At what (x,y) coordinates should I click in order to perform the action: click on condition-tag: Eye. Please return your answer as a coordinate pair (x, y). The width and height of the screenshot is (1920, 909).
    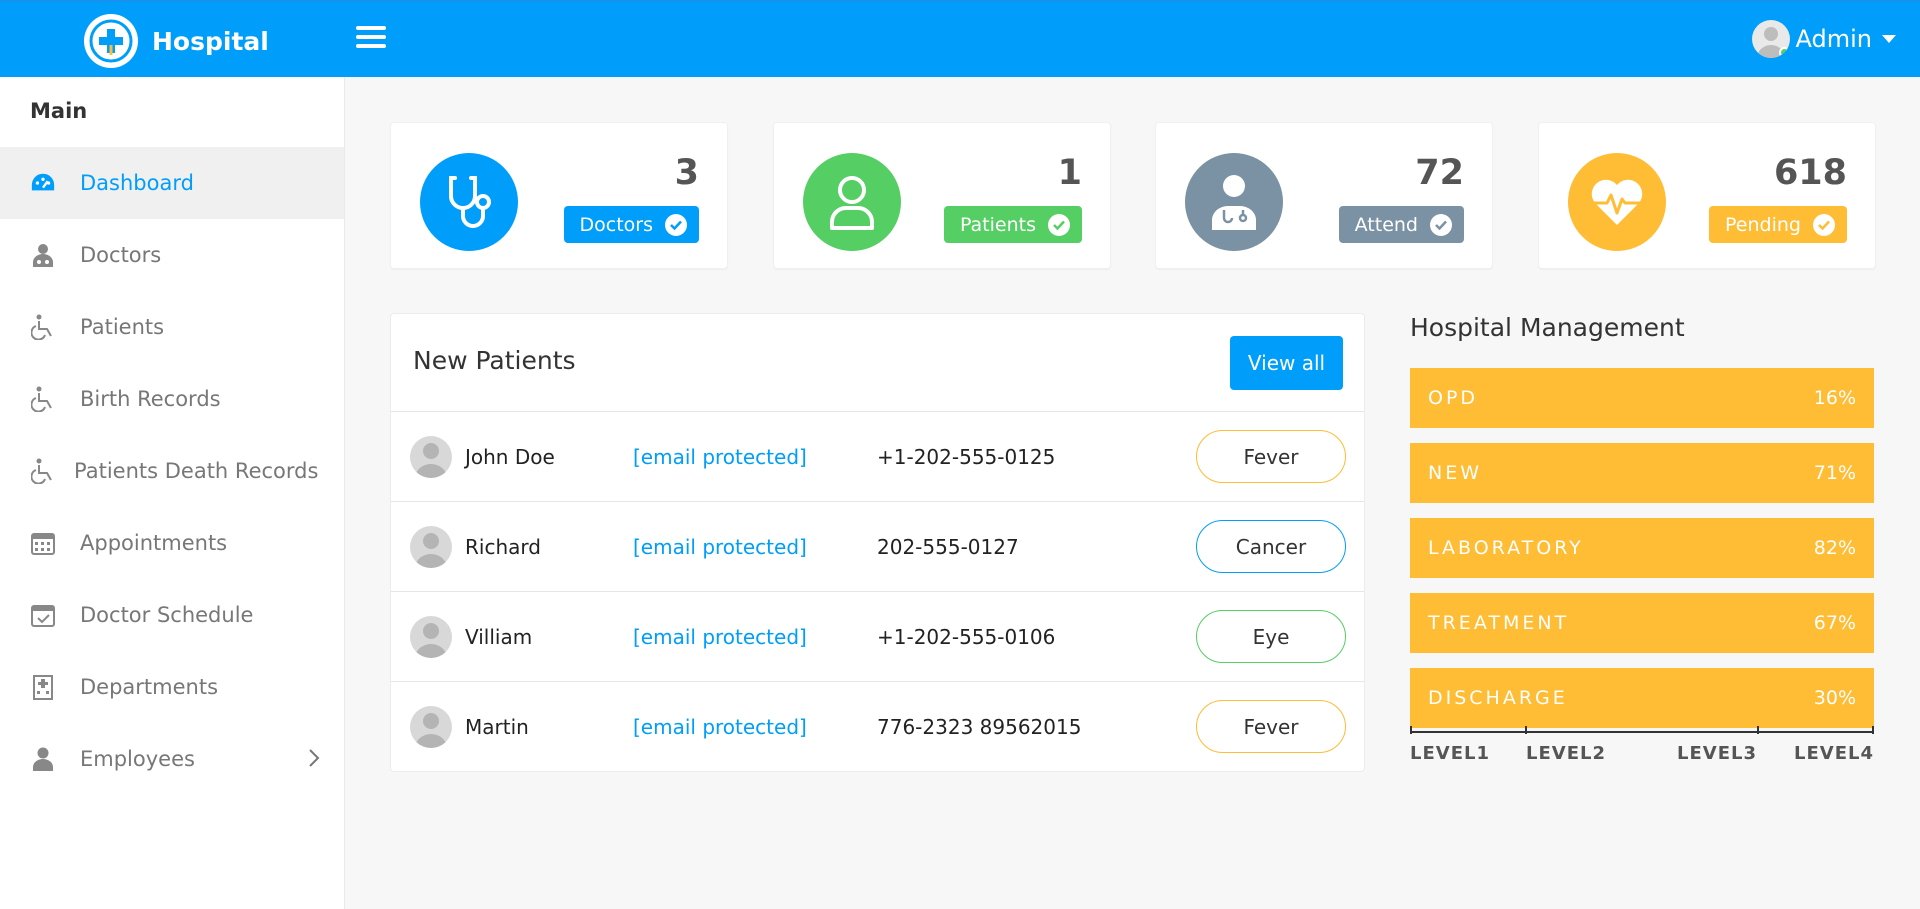
    Looking at the image, I should click on (1271, 636).